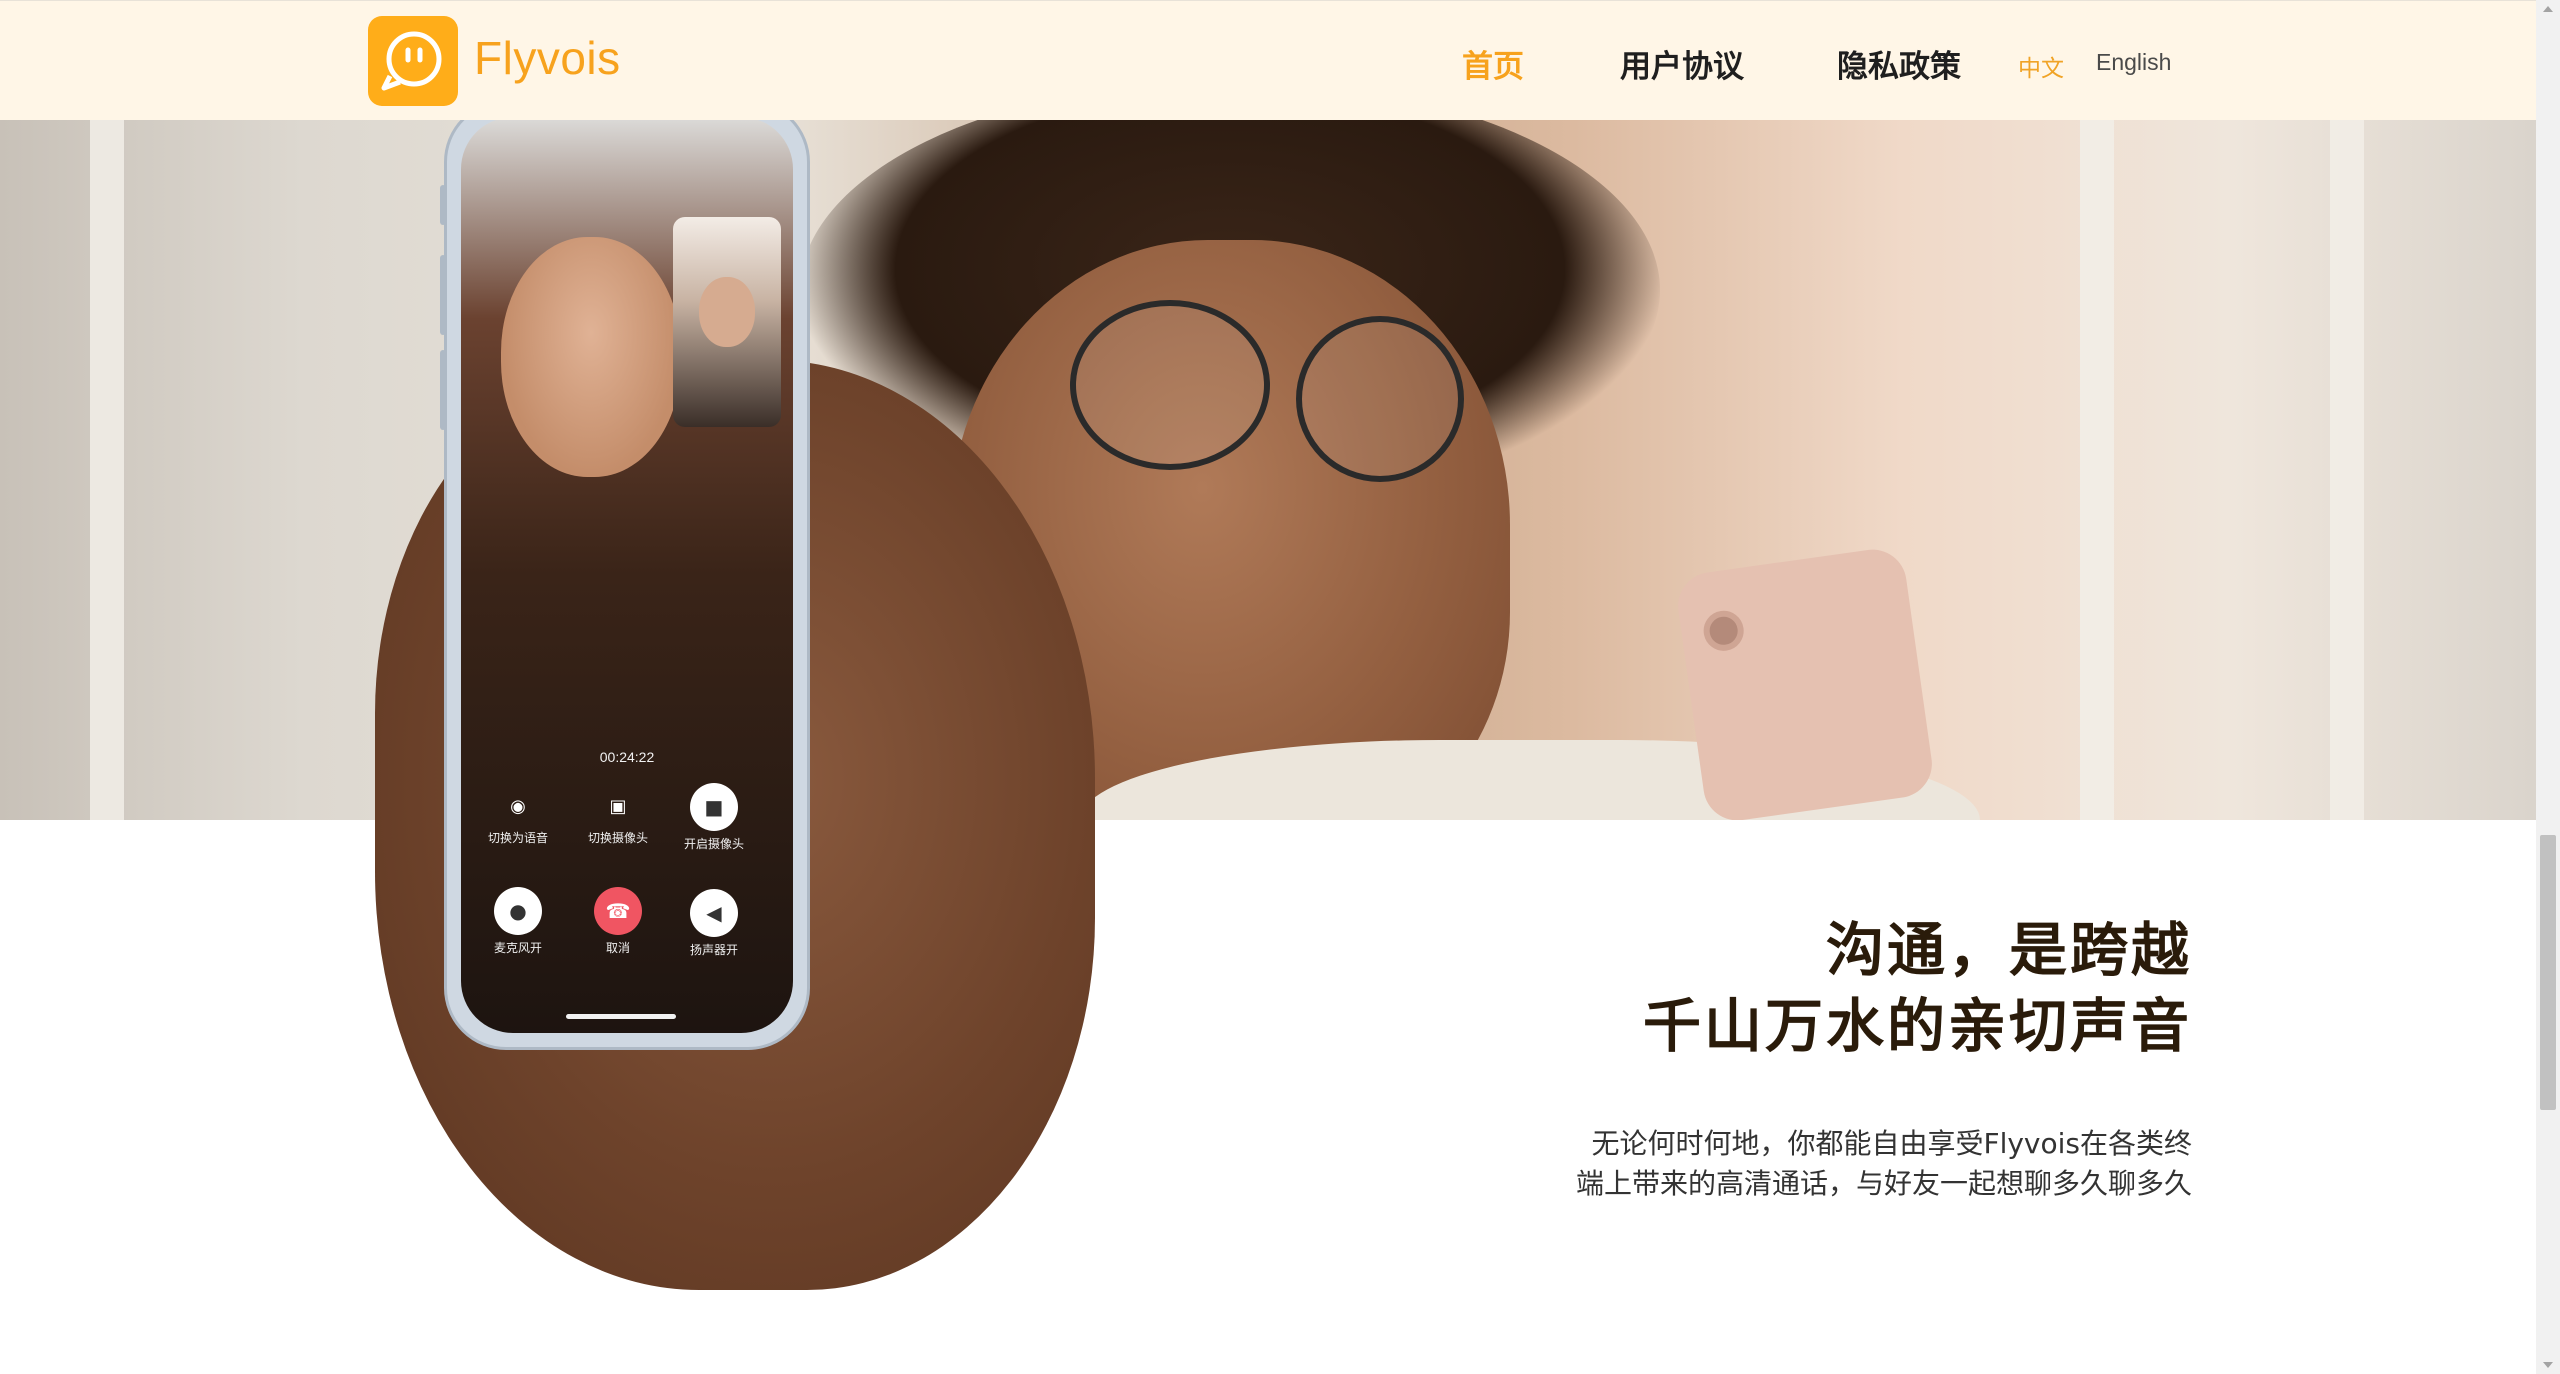 This screenshot has width=2560, height=1374. Describe the element at coordinates (618, 817) in the screenshot. I see `switch-camera-control: ▣ 切换摄像头` at that location.